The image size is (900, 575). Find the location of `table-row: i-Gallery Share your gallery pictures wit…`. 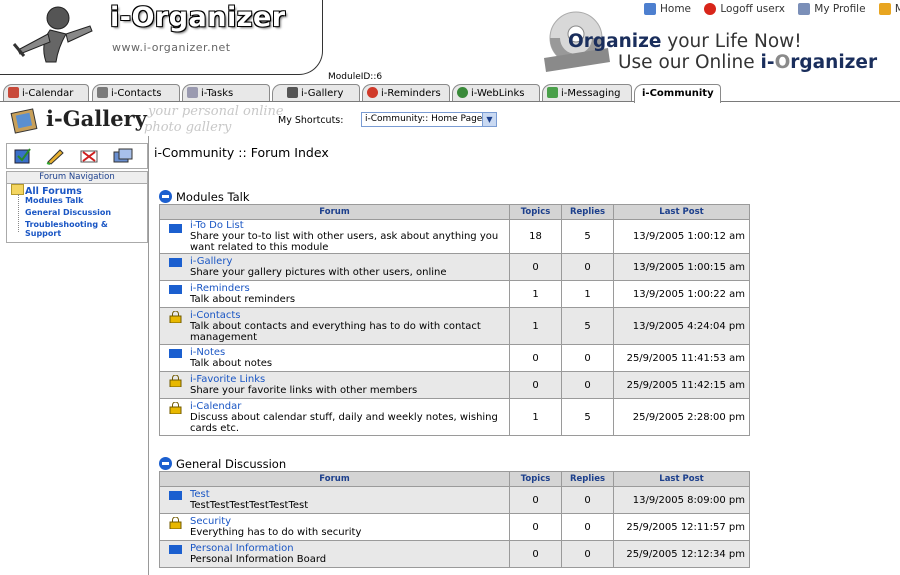

table-row: i-Gallery Share your gallery pictures wit… is located at coordinates (454, 267).